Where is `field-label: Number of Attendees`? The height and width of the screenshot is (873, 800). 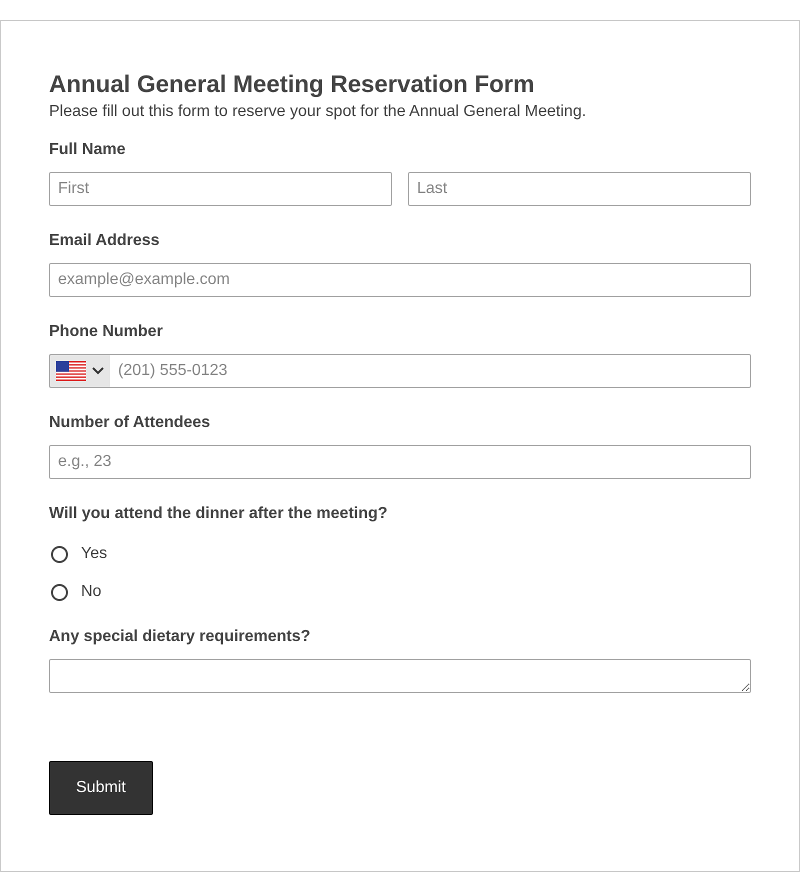
field-label: Number of Attendees is located at coordinates (130, 423).